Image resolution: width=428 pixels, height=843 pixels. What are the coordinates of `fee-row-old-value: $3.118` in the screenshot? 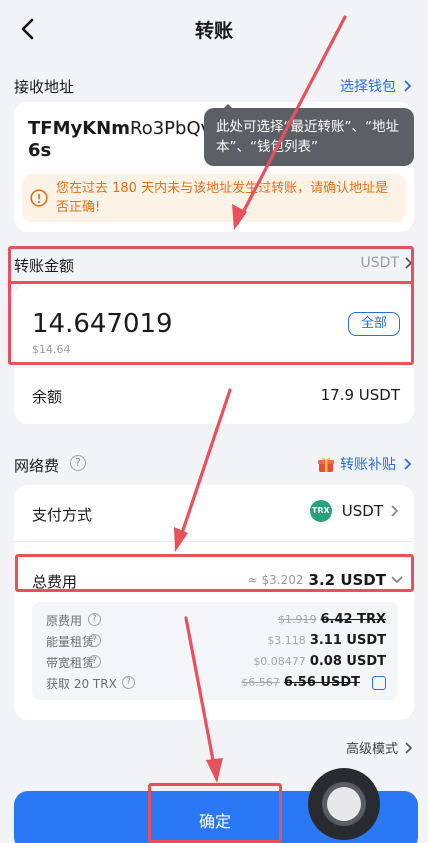 It's located at (286, 640).